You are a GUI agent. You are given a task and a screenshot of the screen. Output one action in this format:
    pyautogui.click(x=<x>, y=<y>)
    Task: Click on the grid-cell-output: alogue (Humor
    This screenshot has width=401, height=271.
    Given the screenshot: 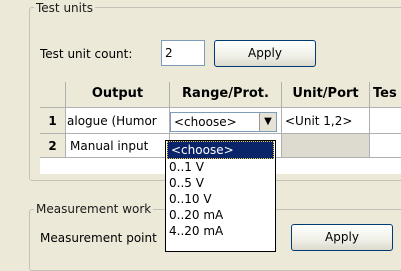 What is the action you would take?
    pyautogui.click(x=118, y=121)
    